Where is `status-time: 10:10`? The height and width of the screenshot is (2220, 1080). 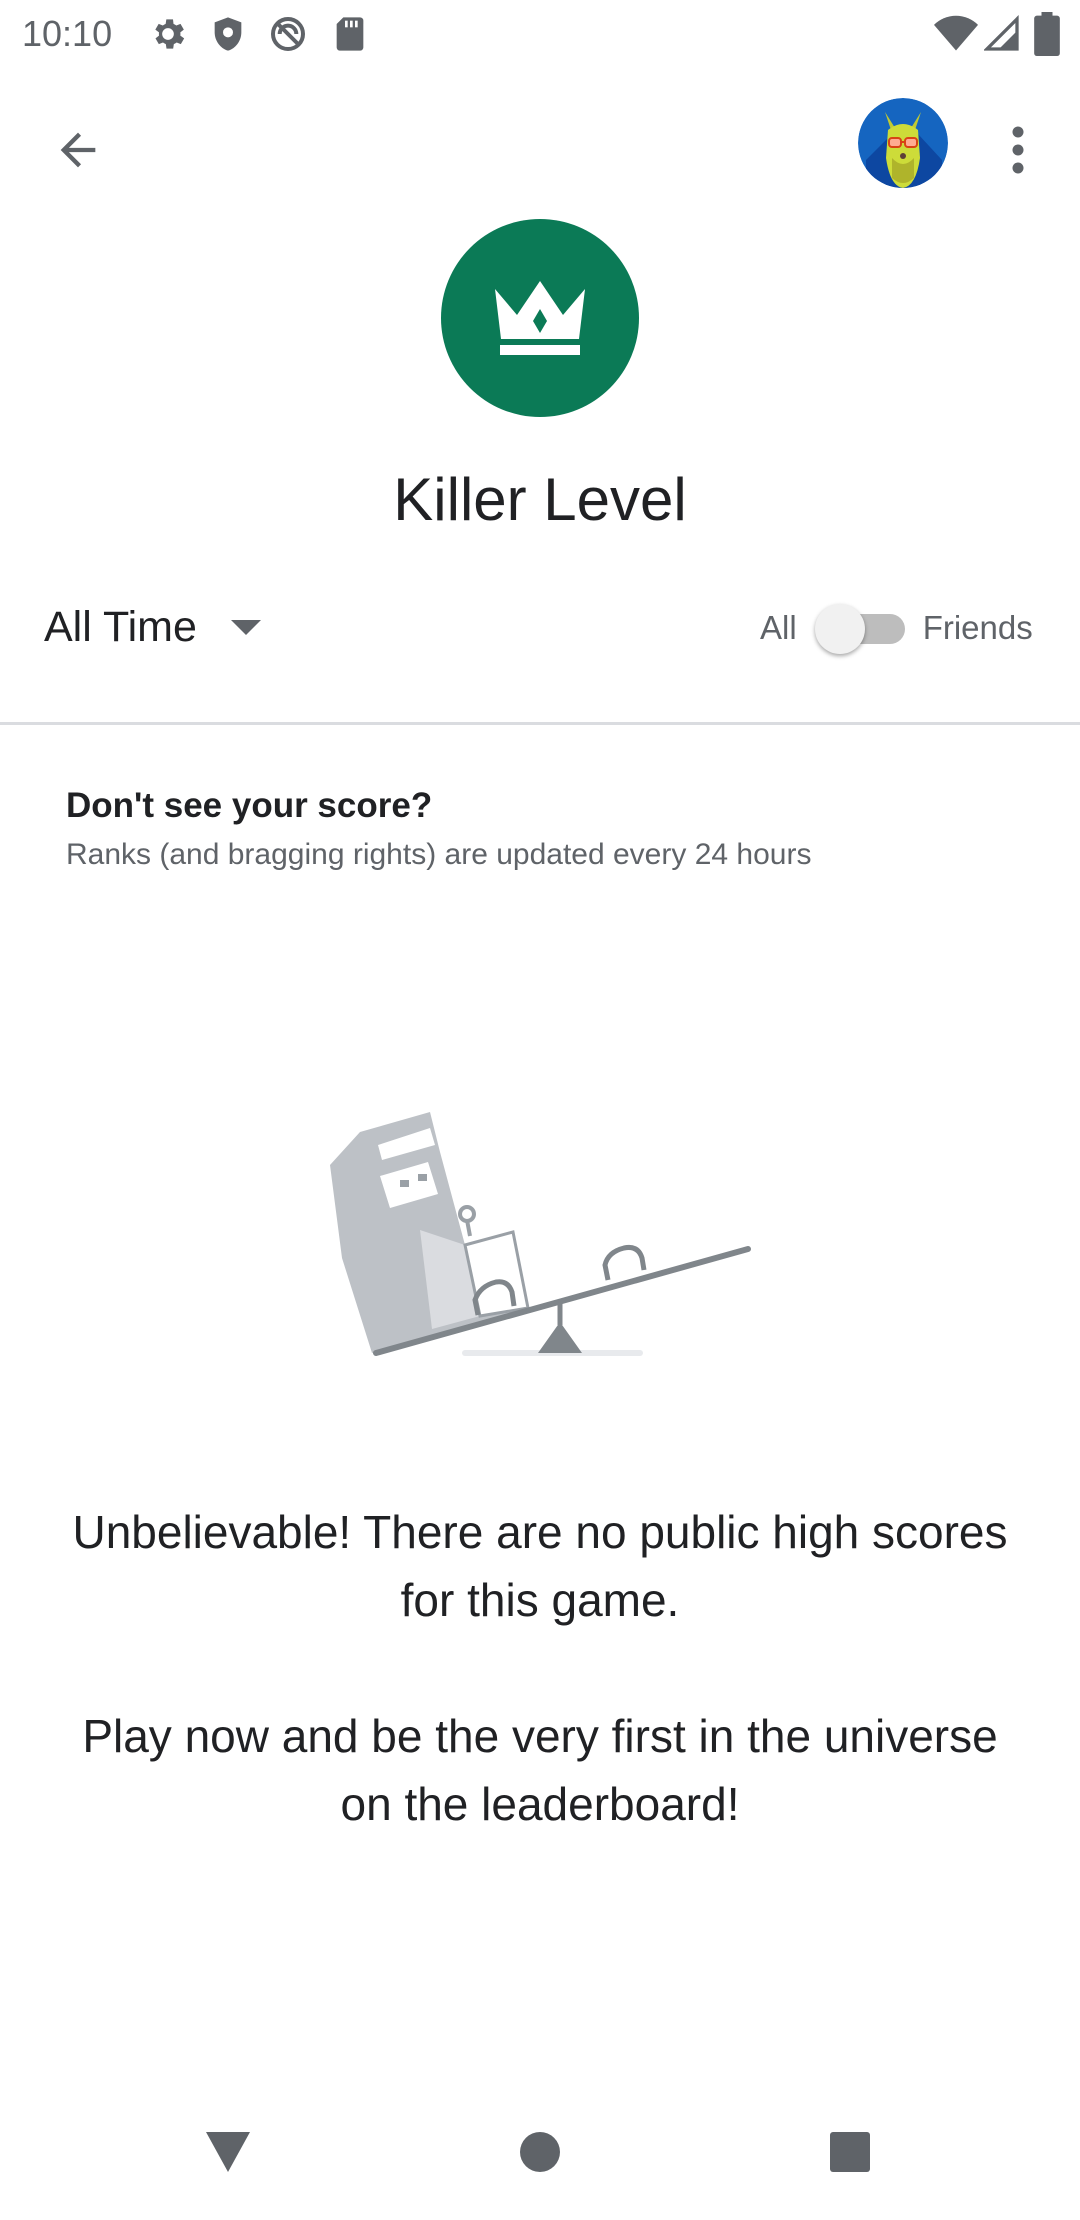 status-time: 10:10 is located at coordinates (67, 33).